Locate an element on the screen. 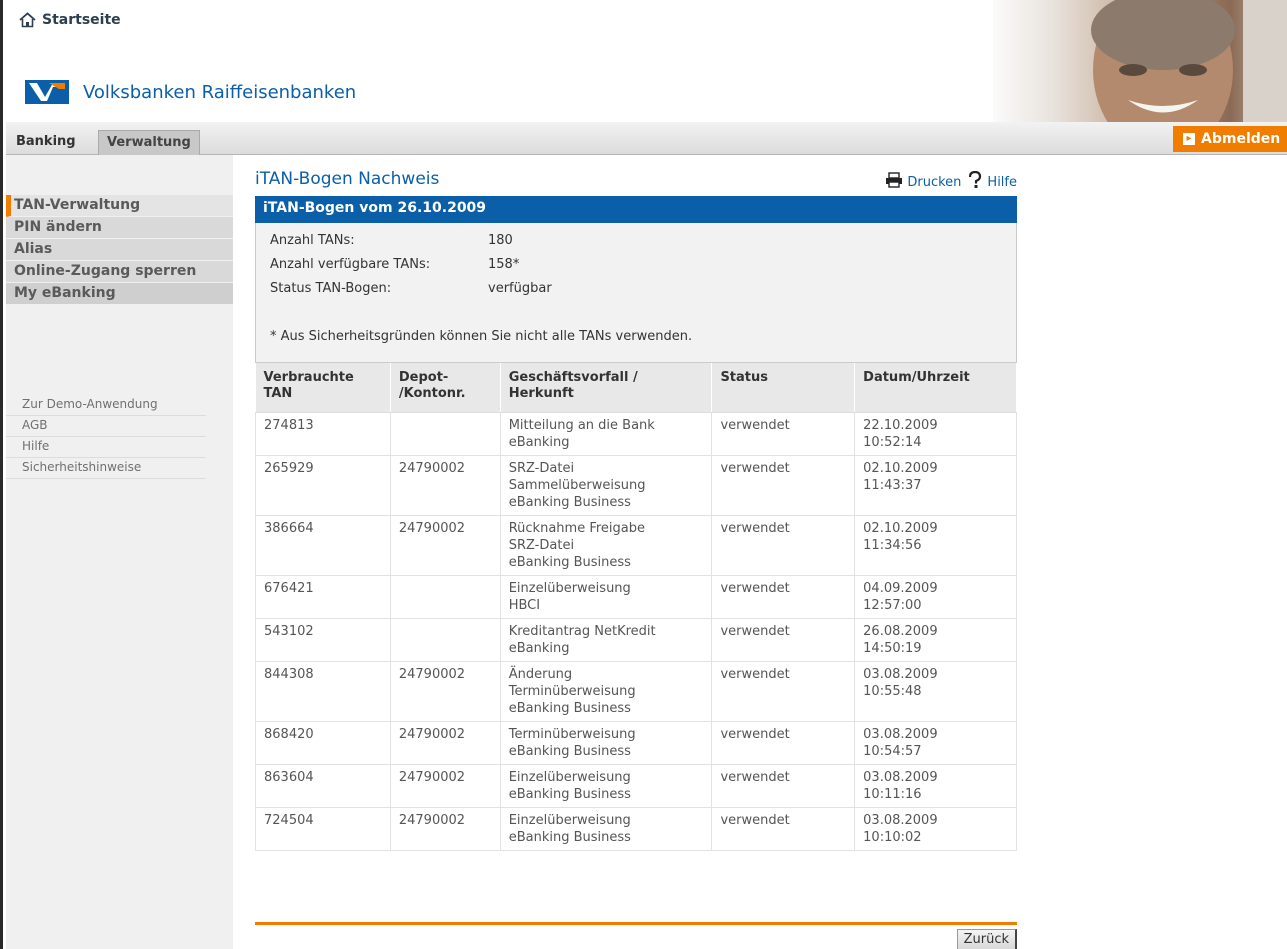  text-line: Sammelüberweisung is located at coordinates (577, 485).